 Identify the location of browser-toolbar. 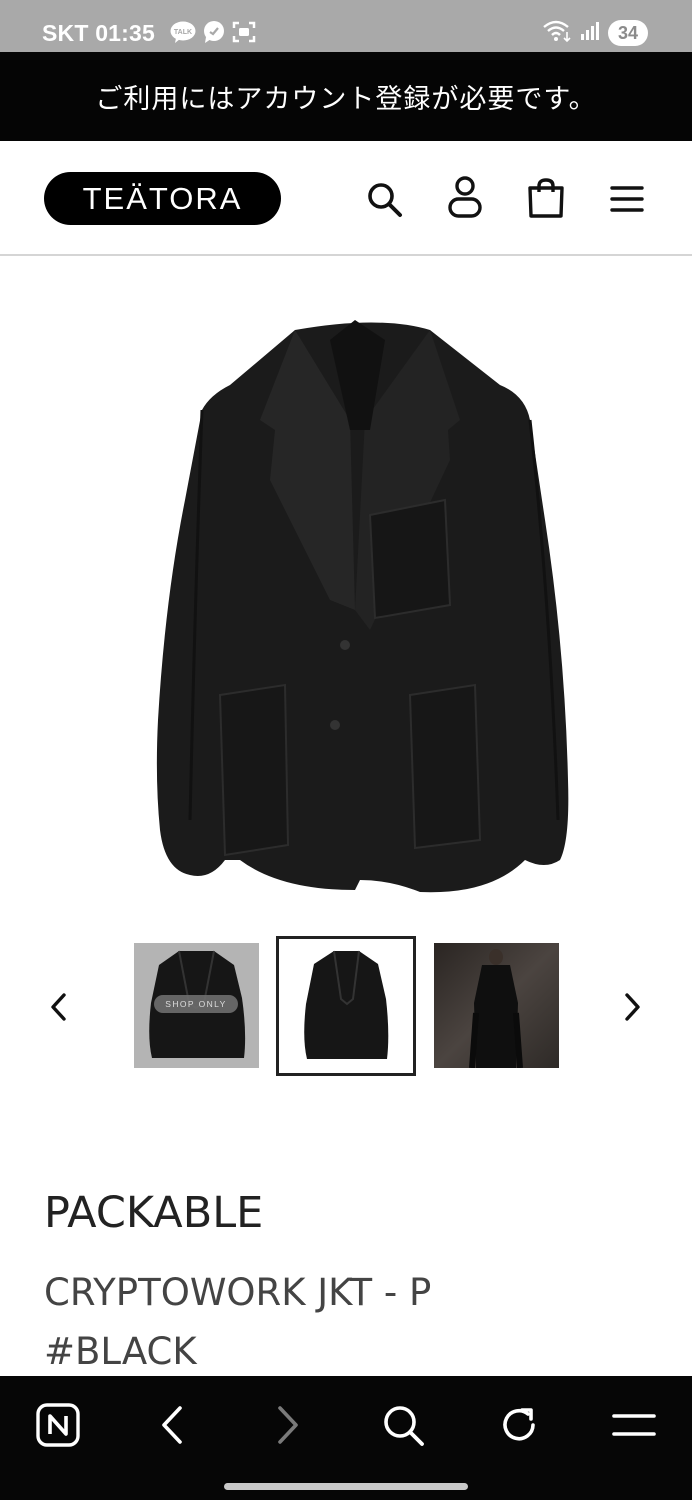
(346, 1438).